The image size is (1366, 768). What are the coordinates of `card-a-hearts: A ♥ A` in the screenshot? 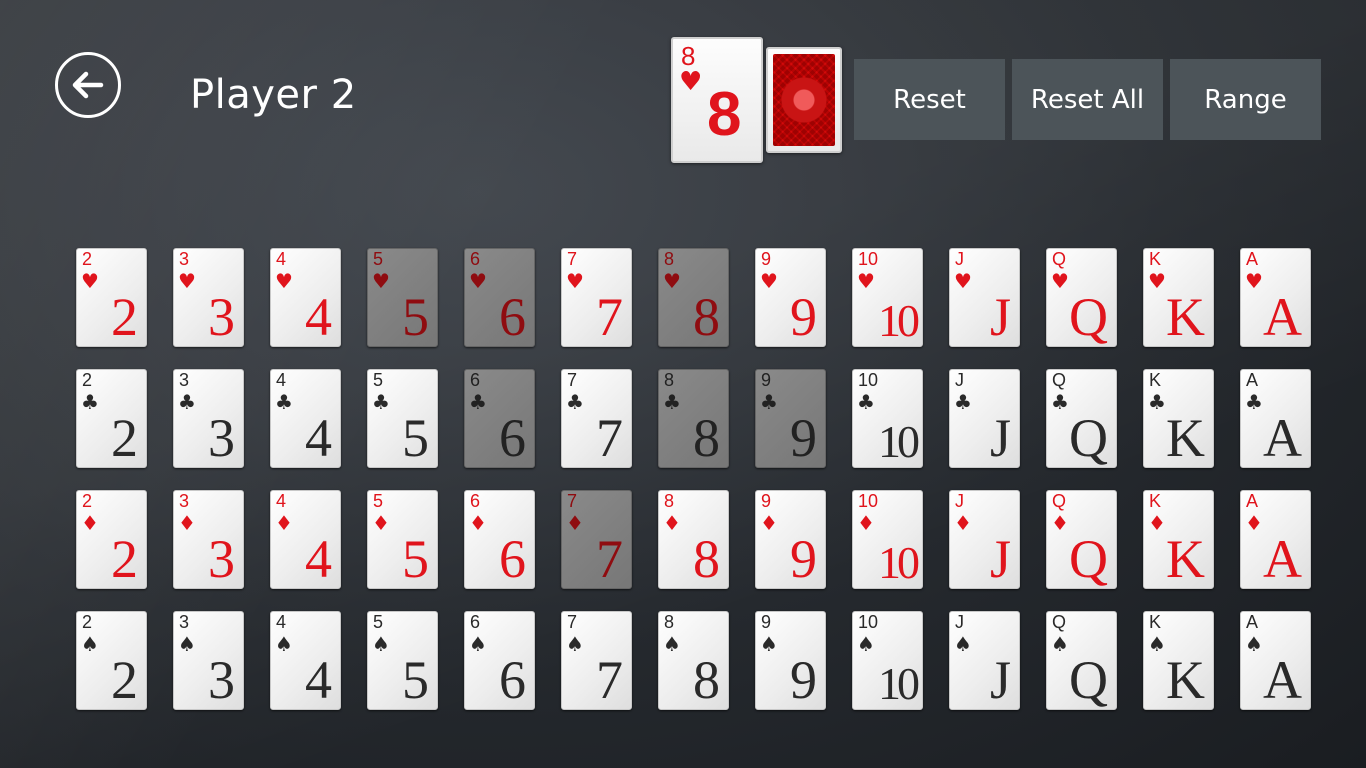 It's located at (1275, 297).